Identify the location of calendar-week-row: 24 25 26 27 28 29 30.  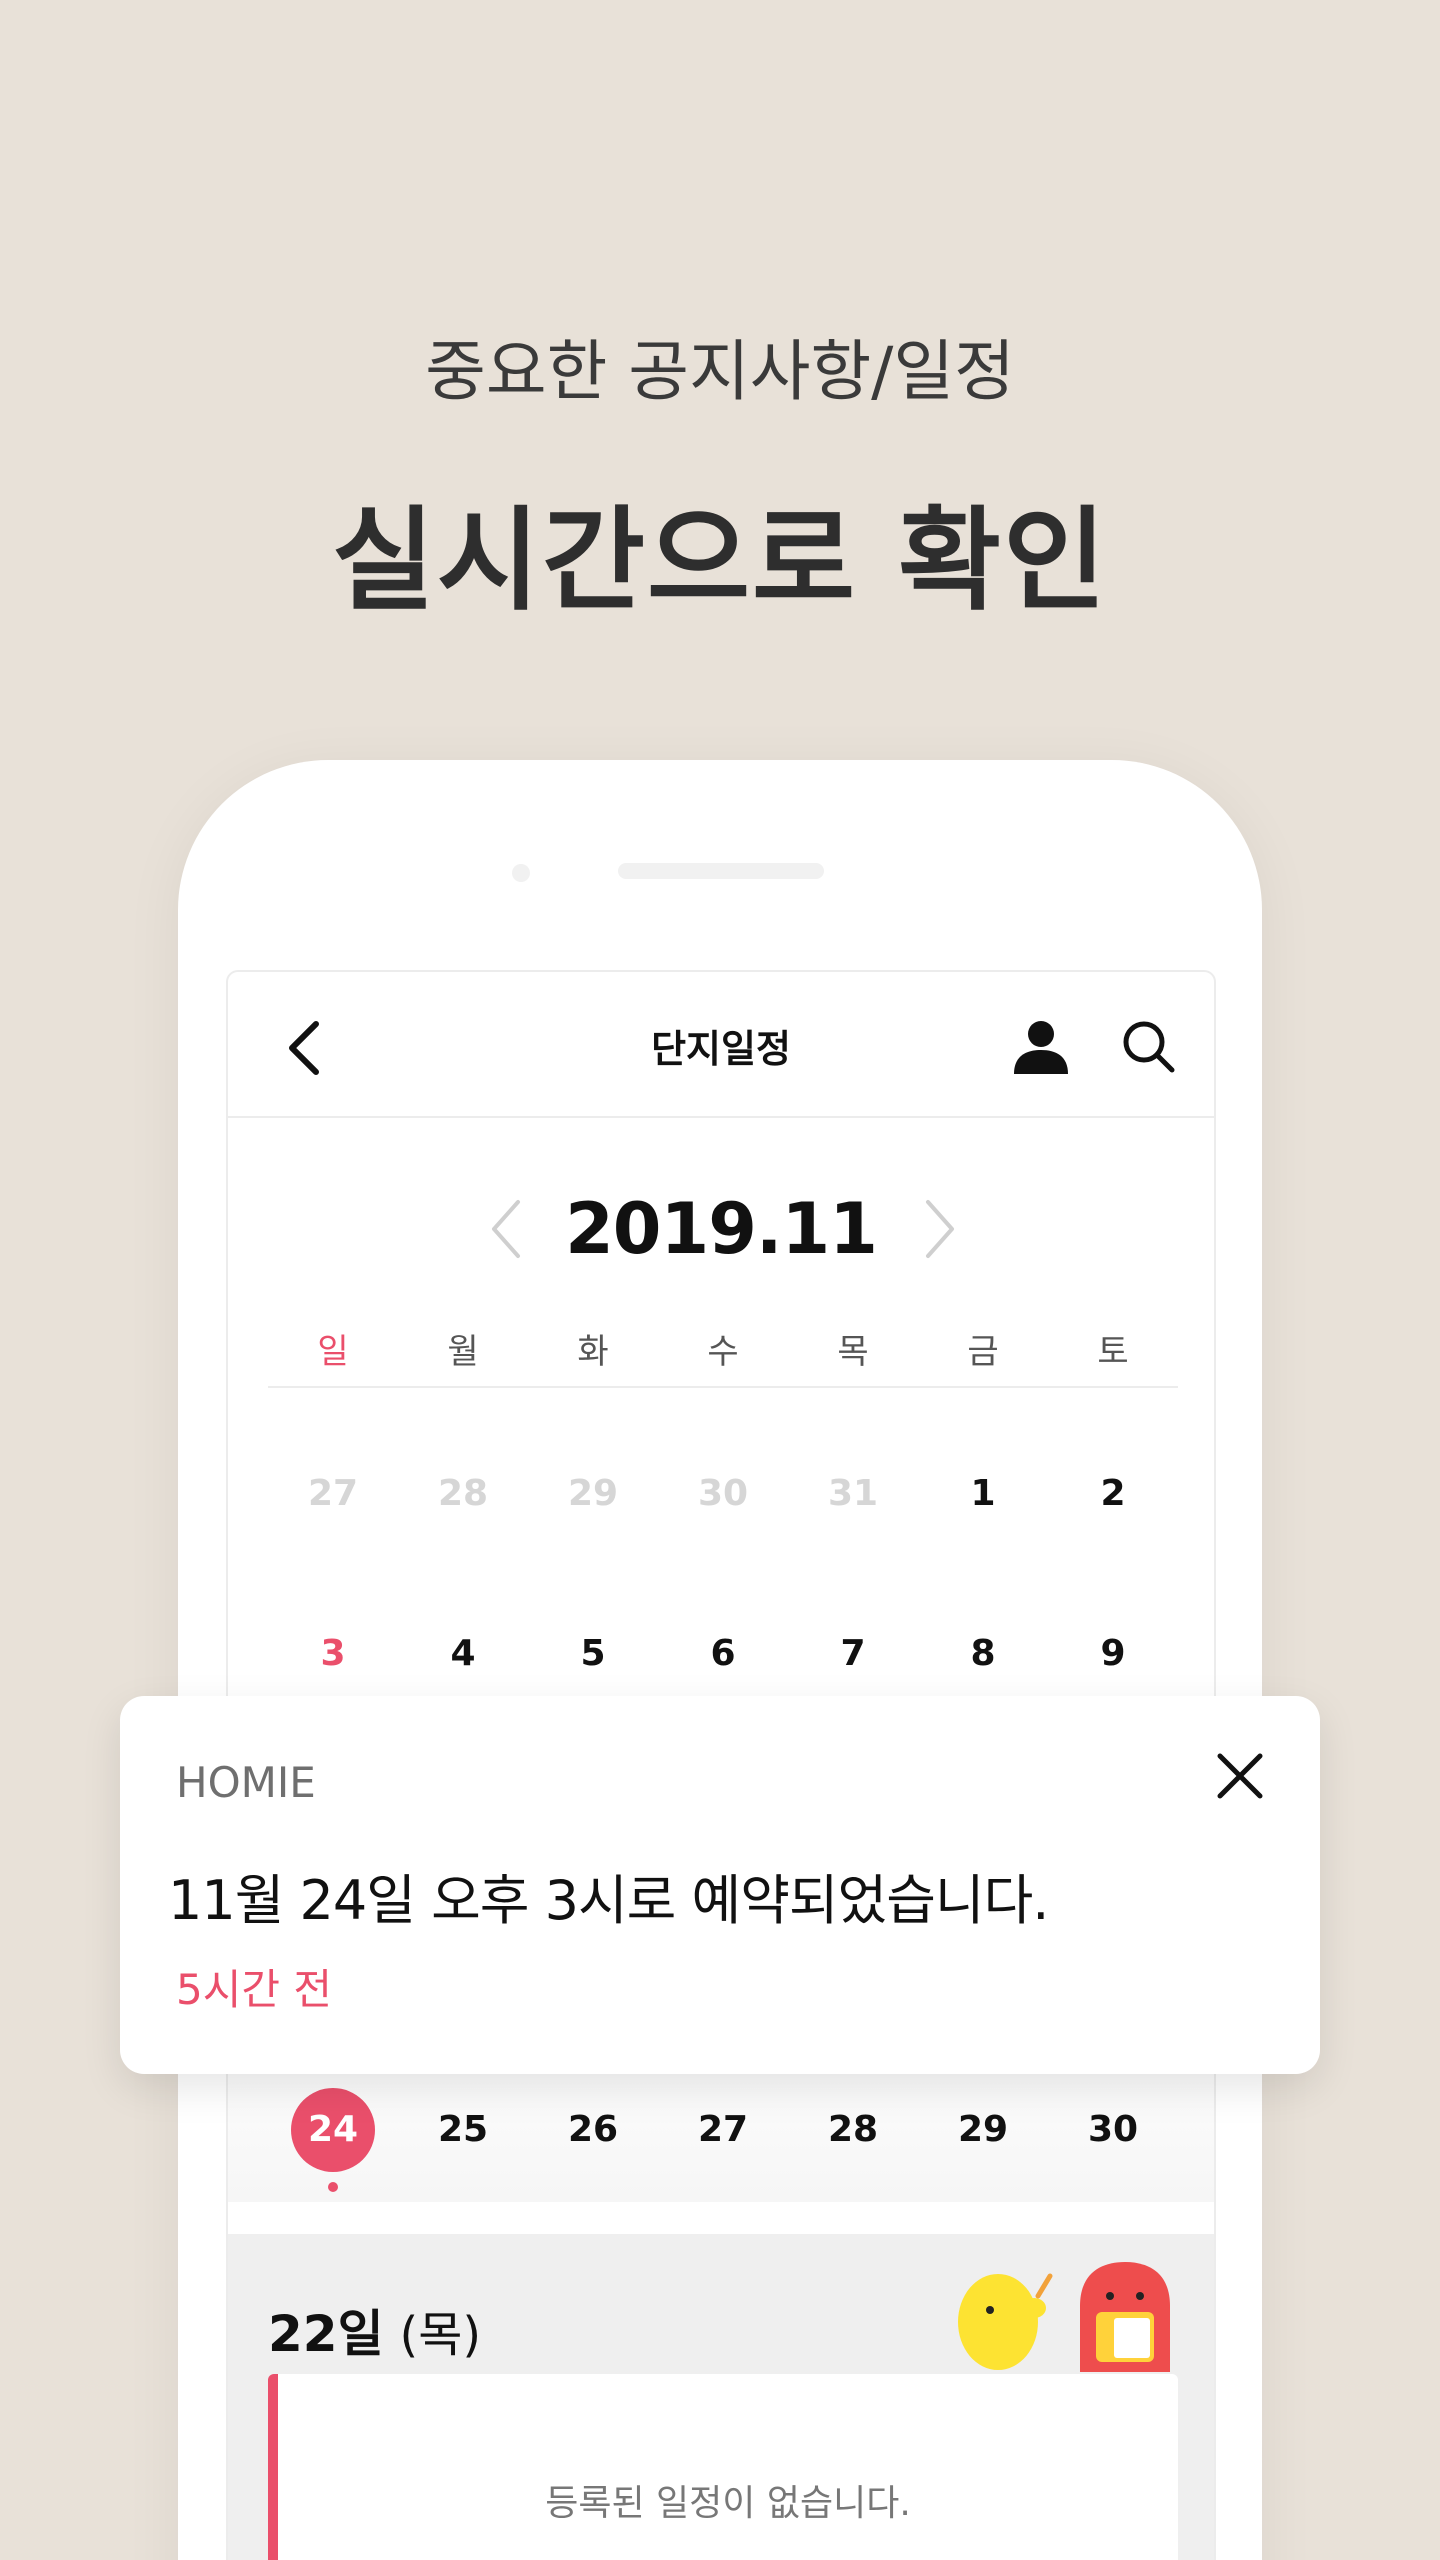
(723, 2140).